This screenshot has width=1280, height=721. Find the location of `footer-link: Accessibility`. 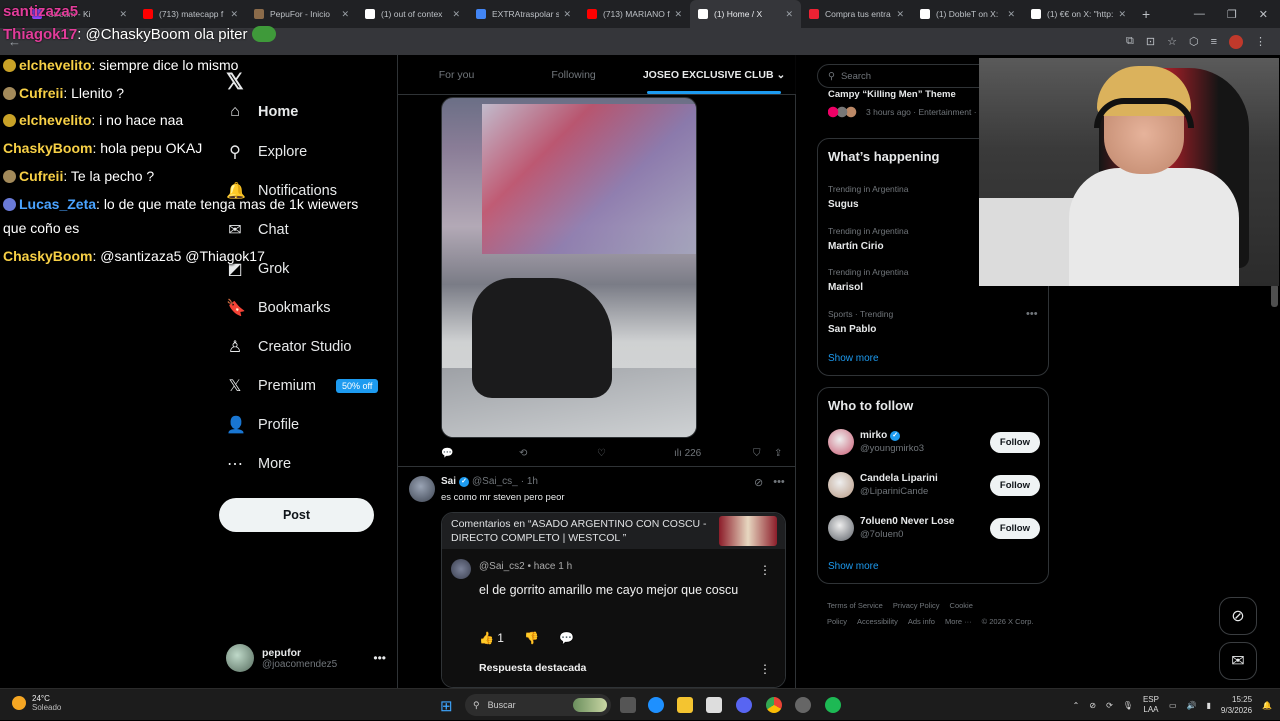

footer-link: Accessibility is located at coordinates (877, 621).